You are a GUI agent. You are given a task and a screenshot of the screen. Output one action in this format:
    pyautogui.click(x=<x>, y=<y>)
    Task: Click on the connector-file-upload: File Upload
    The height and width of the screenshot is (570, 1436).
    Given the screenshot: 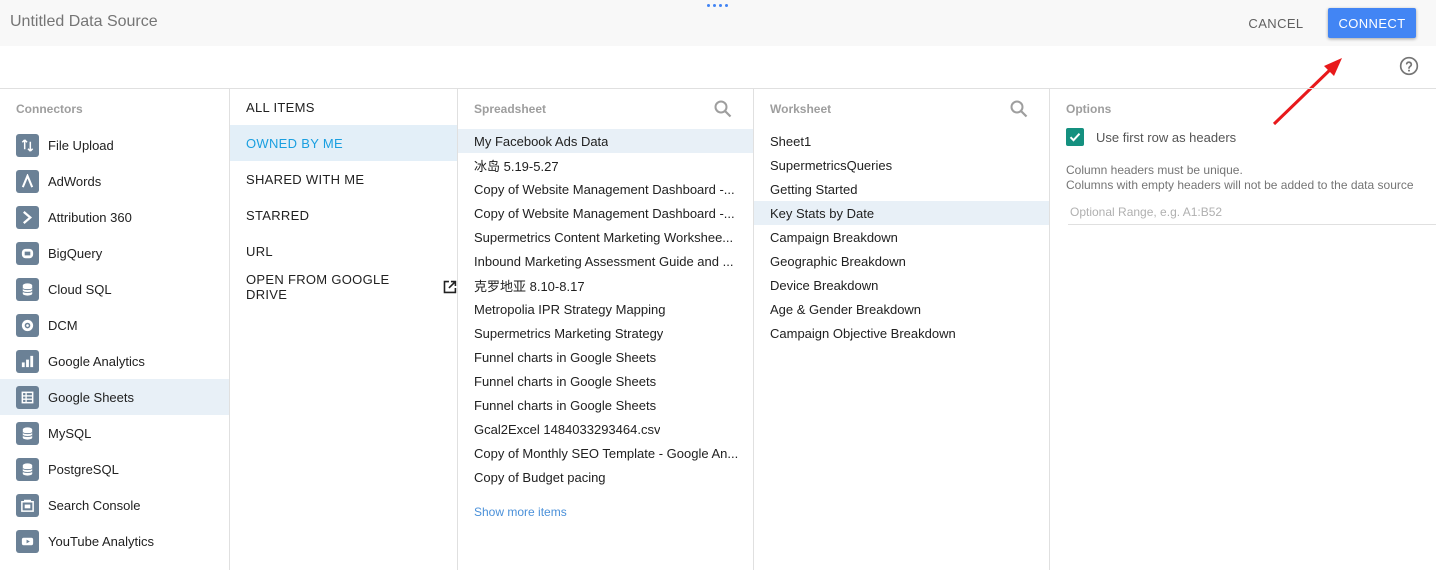 What is the action you would take?
    pyautogui.click(x=114, y=145)
    